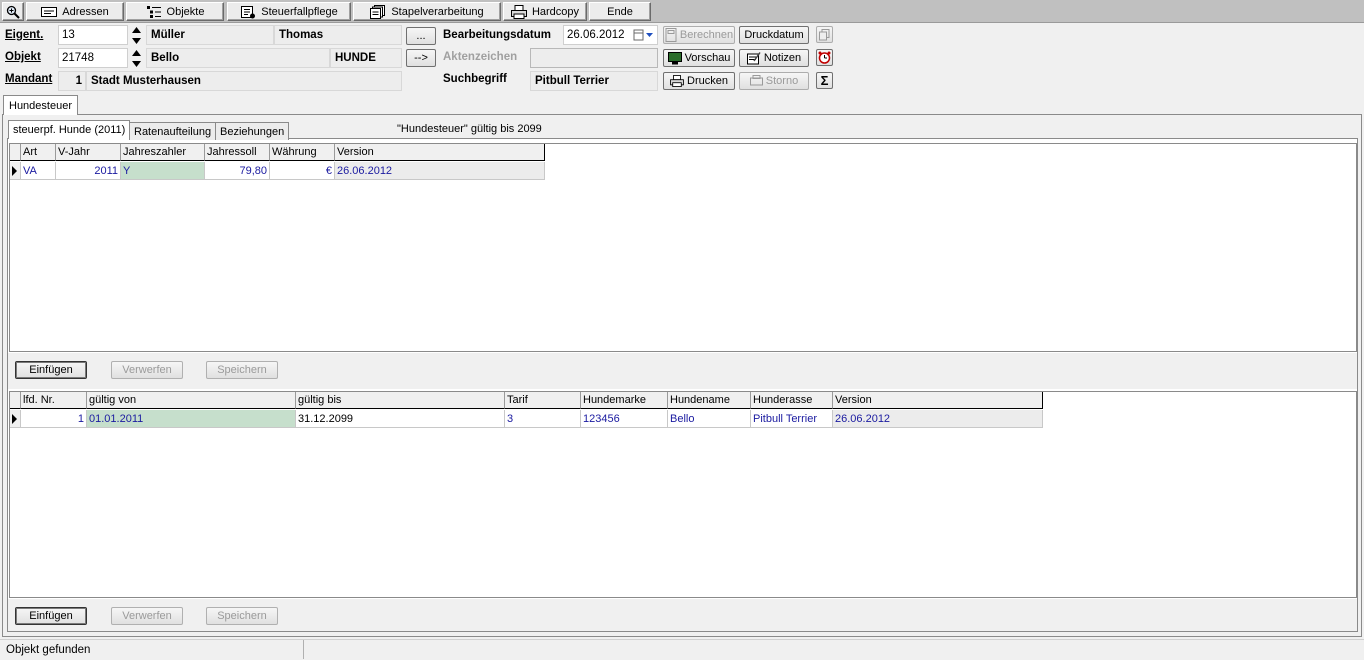 This screenshot has width=1364, height=660. I want to click on table-row: VA 2011 Y 79,80 € 26.06.2012, so click(277, 171).